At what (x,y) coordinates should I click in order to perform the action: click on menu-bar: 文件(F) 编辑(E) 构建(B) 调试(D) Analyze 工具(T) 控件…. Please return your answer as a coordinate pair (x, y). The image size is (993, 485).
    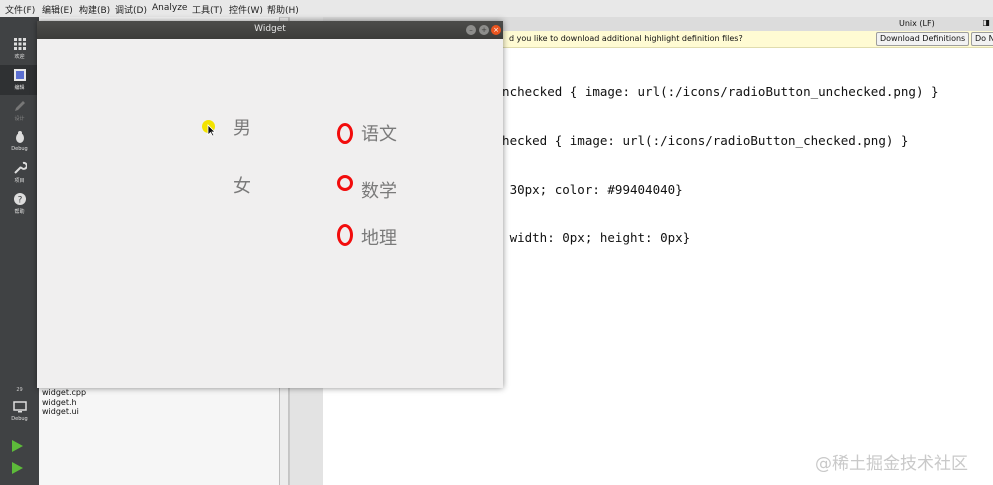
    Looking at the image, I should click on (496, 9).